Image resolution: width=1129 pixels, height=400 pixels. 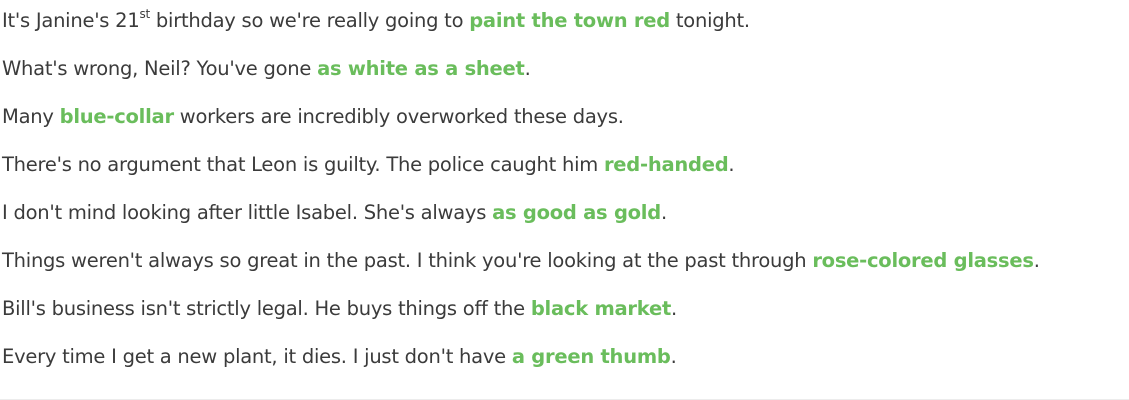 What do you see at coordinates (31, 116) in the screenshot?
I see `sentence-text: Many` at bounding box center [31, 116].